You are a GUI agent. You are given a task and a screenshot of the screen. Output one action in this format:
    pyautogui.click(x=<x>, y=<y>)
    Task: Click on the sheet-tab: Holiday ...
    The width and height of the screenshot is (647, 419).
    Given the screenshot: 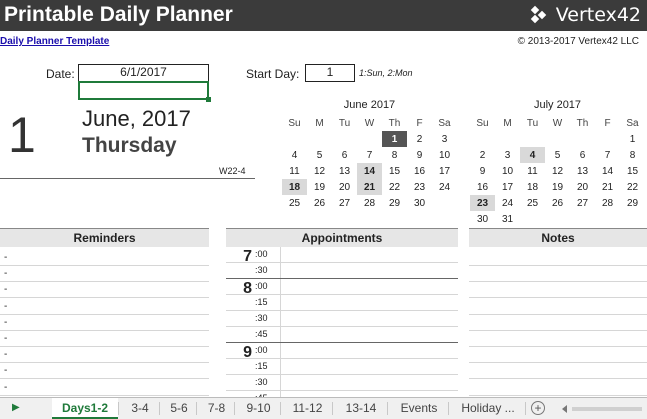 What is the action you would take?
    pyautogui.click(x=488, y=408)
    